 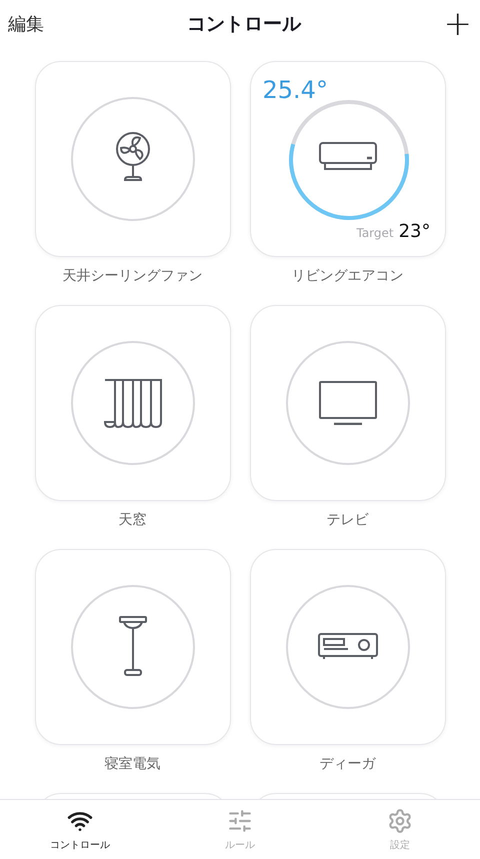 I want to click on curtain-icon, so click(x=133, y=403).